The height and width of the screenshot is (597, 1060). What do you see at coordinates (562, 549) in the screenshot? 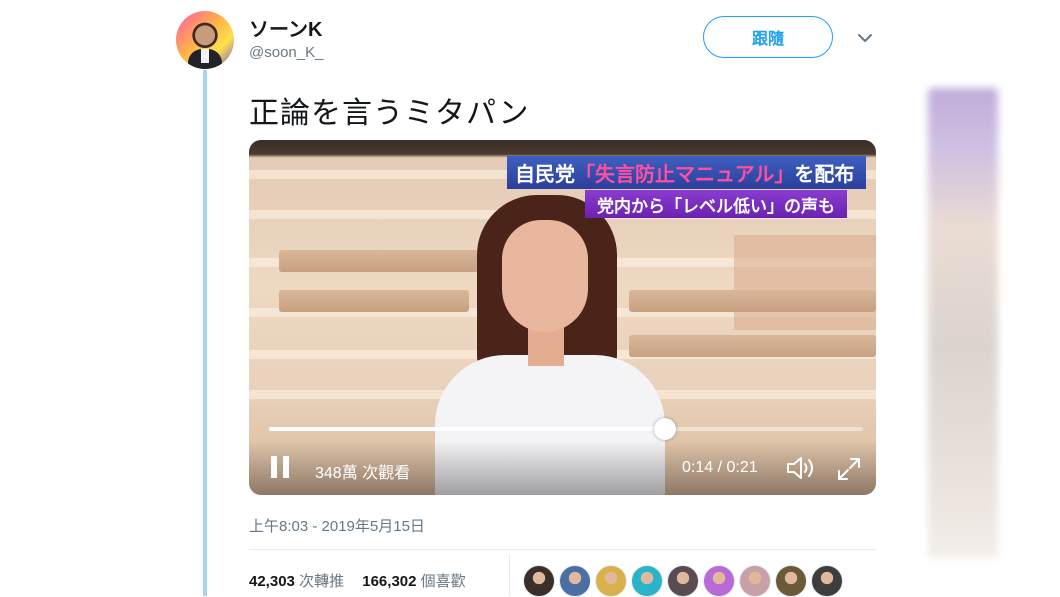
I see `divider` at bounding box center [562, 549].